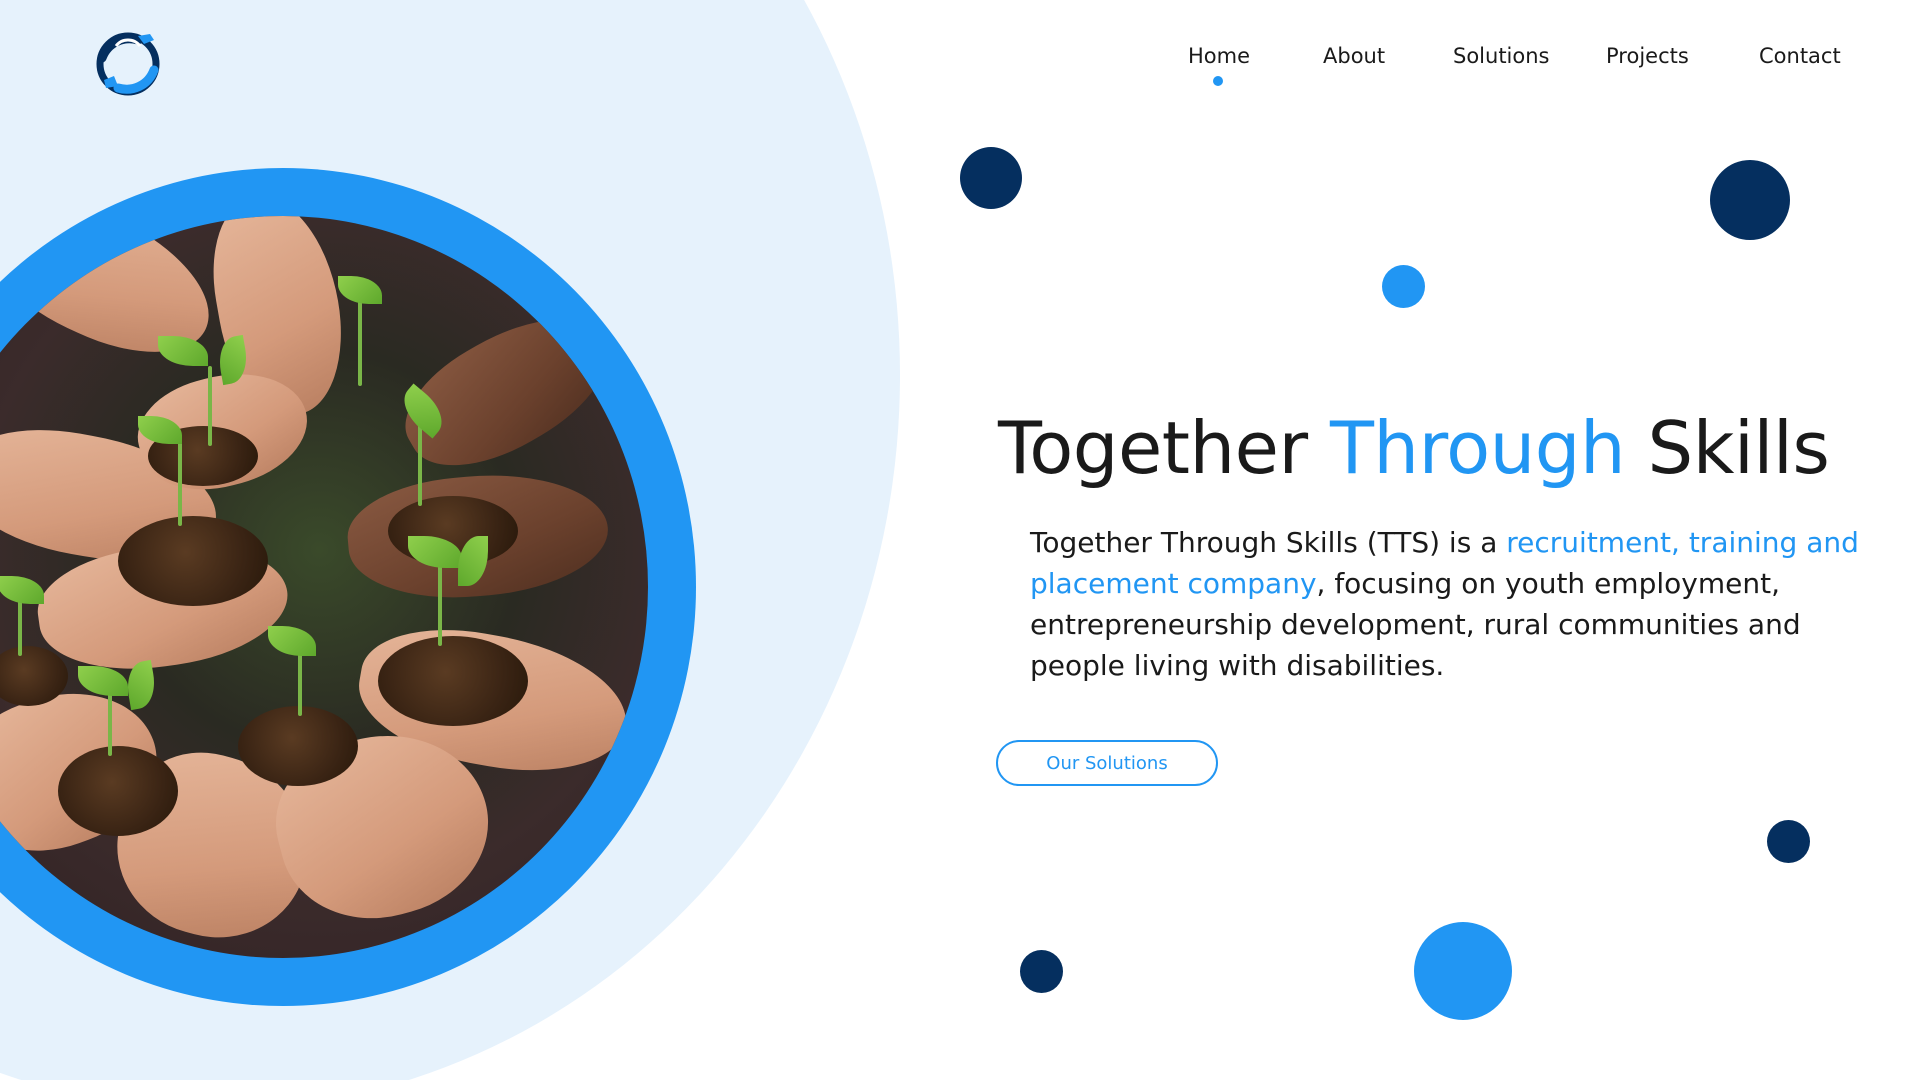  I want to click on hero-title-part2: Skills, so click(1727, 448).